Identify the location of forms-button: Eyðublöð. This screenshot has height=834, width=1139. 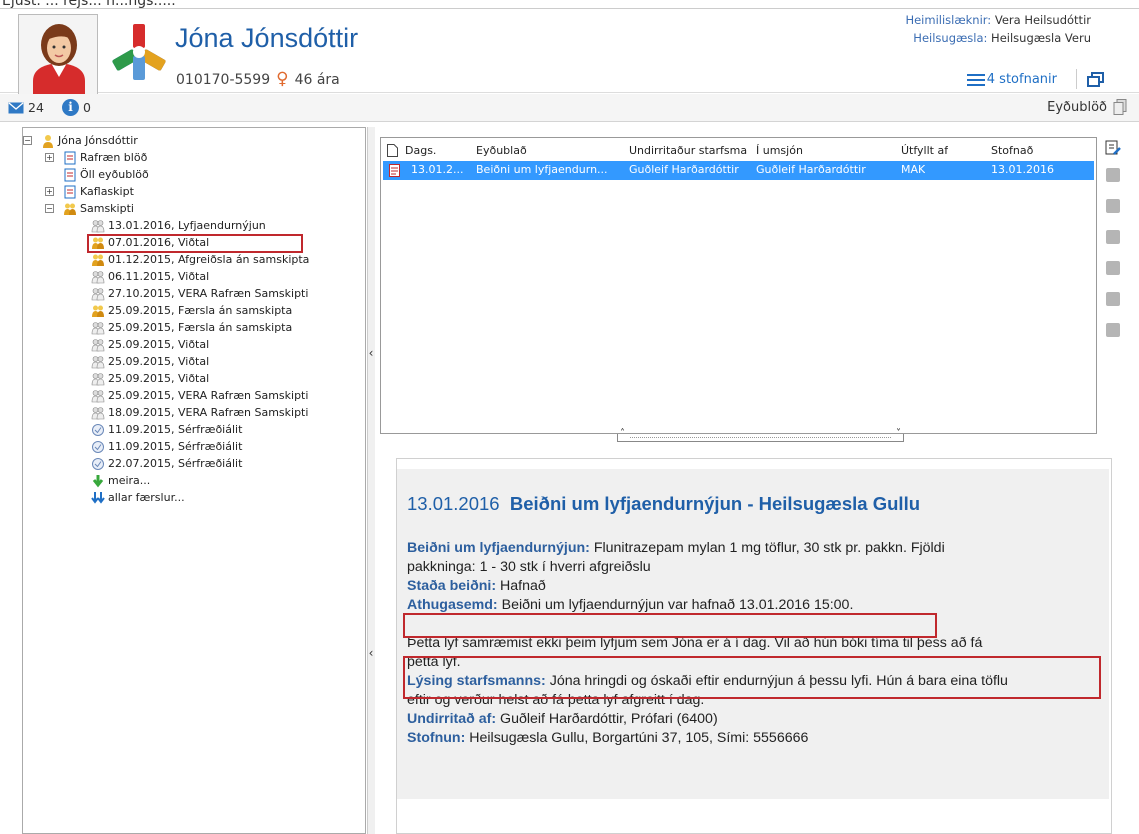
(1087, 107).